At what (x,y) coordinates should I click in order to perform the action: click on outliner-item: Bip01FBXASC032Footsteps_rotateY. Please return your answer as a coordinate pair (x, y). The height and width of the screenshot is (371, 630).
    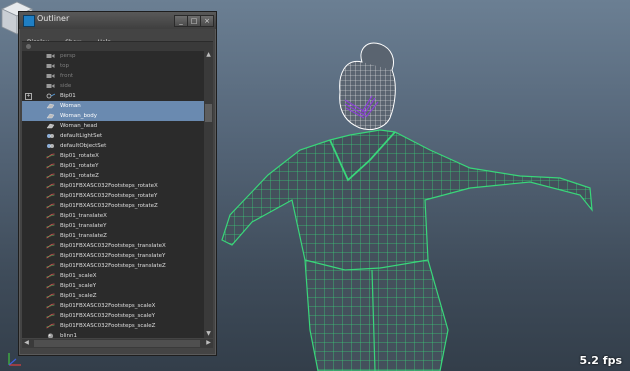
    Looking at the image, I should click on (113, 196).